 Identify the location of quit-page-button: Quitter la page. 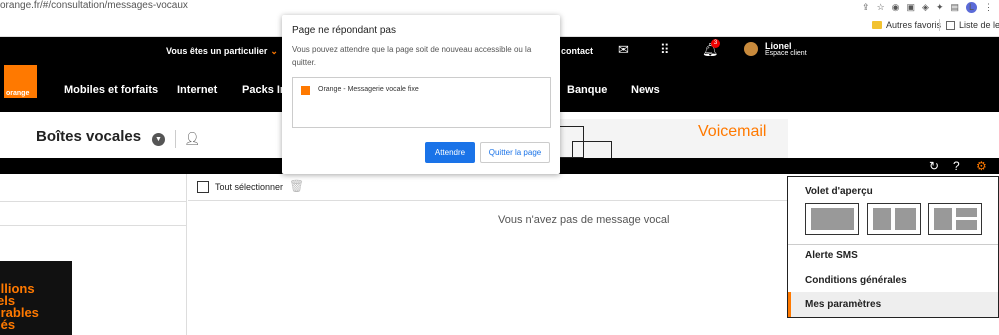
(515, 152).